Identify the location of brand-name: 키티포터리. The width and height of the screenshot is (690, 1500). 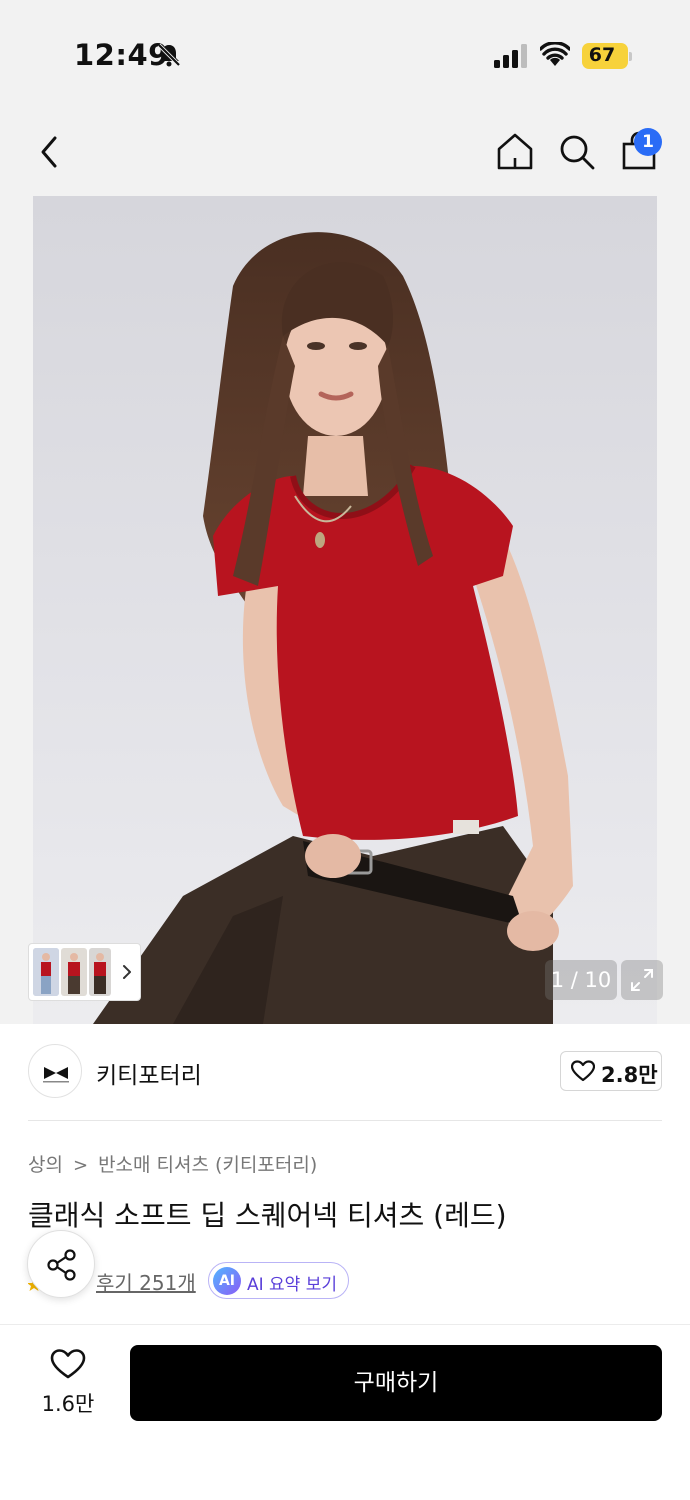
(149, 1073).